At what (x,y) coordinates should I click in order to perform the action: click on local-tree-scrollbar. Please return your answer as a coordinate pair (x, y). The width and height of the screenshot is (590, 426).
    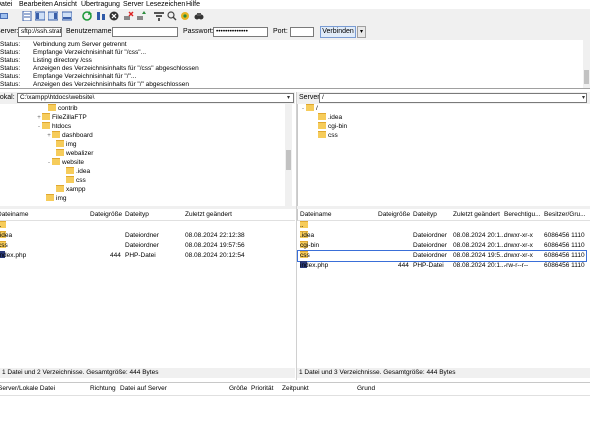
    Looking at the image, I should click on (288, 155).